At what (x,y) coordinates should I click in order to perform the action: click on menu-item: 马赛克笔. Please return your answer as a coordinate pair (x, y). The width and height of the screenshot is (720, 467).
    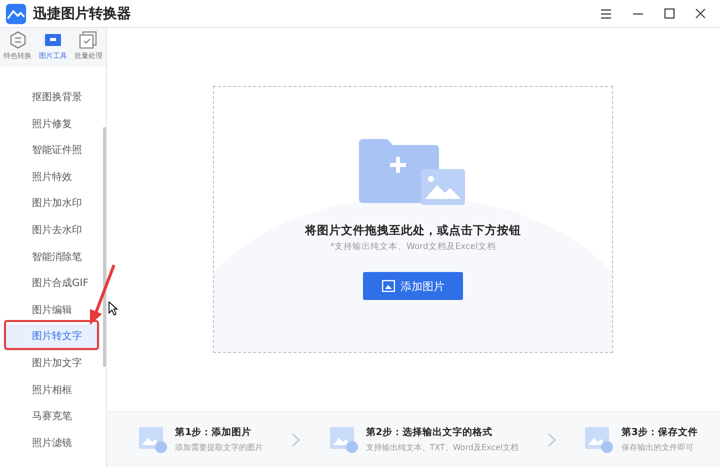
    Looking at the image, I should click on (53, 417).